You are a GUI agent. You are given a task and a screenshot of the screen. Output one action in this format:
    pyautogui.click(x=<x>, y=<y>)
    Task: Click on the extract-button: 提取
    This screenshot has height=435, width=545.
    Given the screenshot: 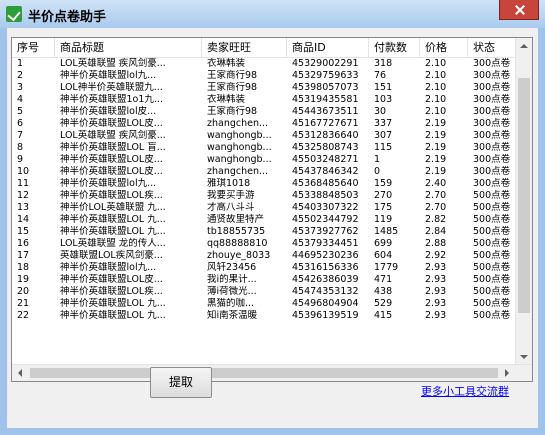 What is the action you would take?
    pyautogui.click(x=181, y=382)
    